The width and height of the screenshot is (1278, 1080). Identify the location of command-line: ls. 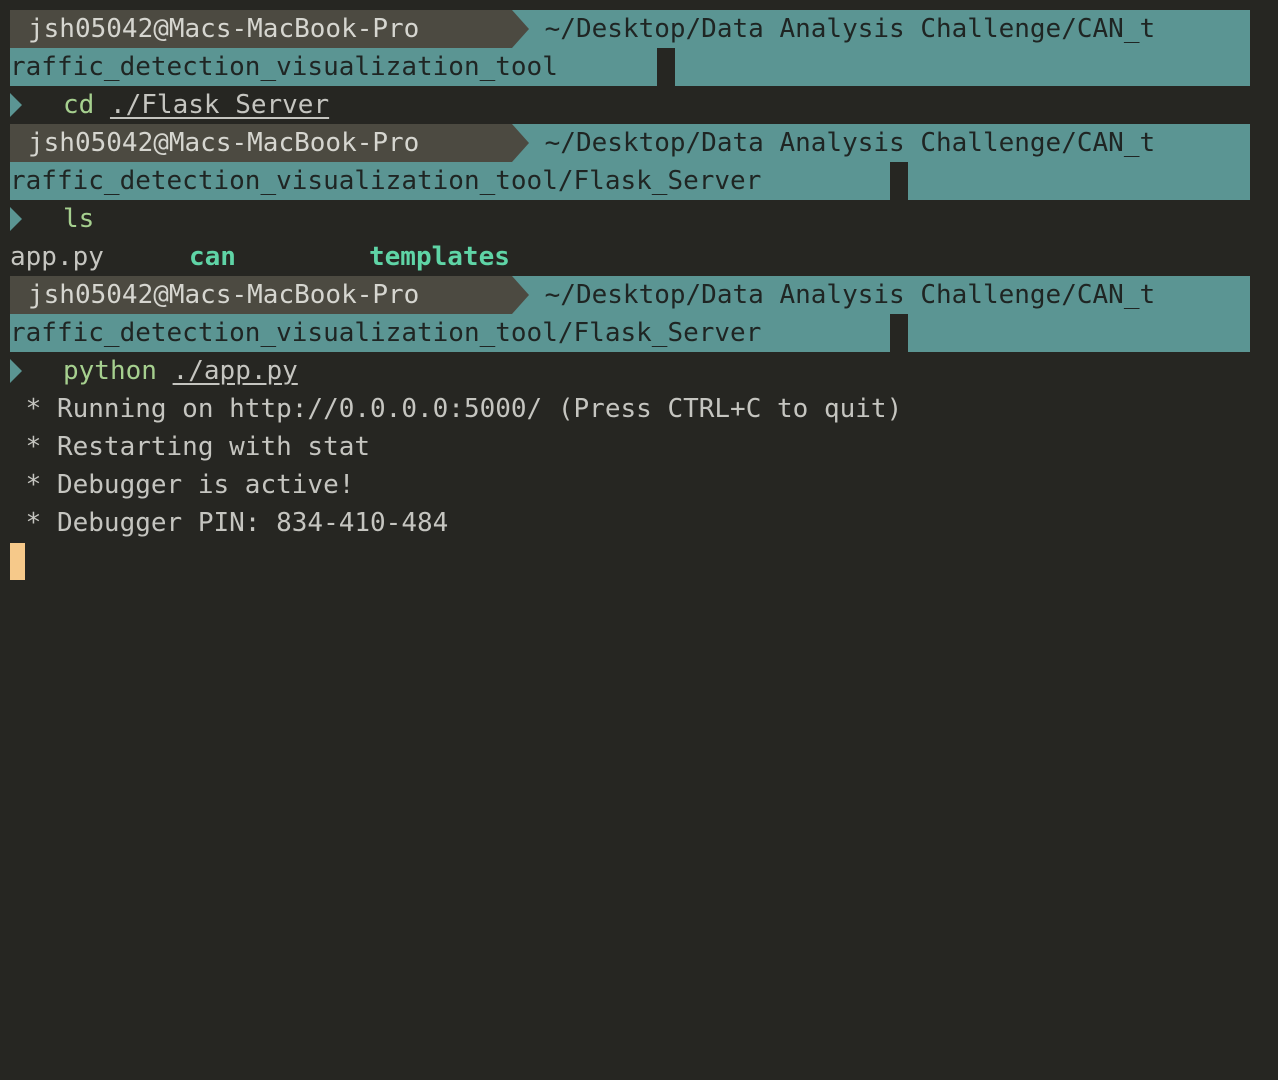
(78, 219).